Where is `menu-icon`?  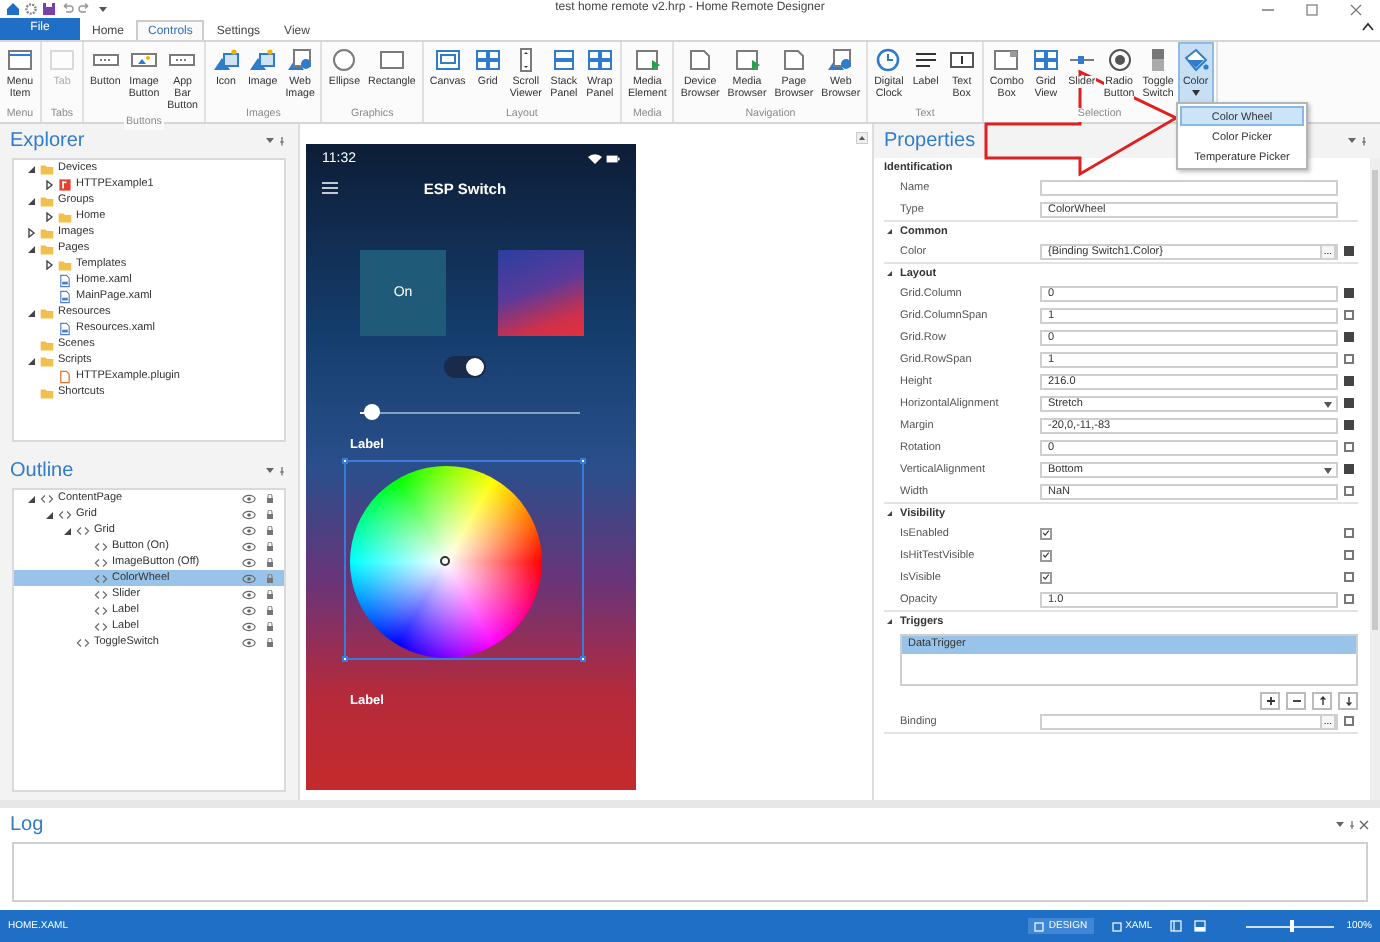
menu-icon is located at coordinates (330, 188).